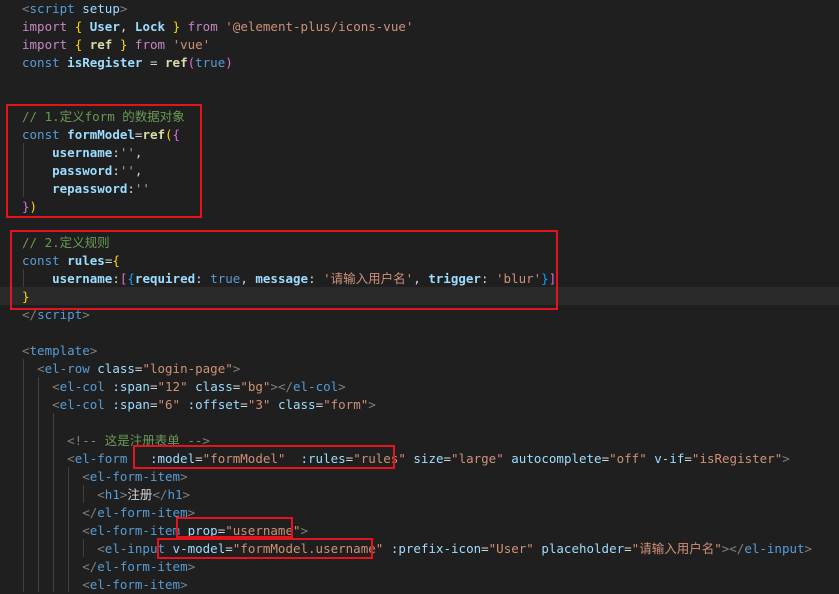  What do you see at coordinates (86, 440) in the screenshot?
I see `code-token: <!--` at bounding box center [86, 440].